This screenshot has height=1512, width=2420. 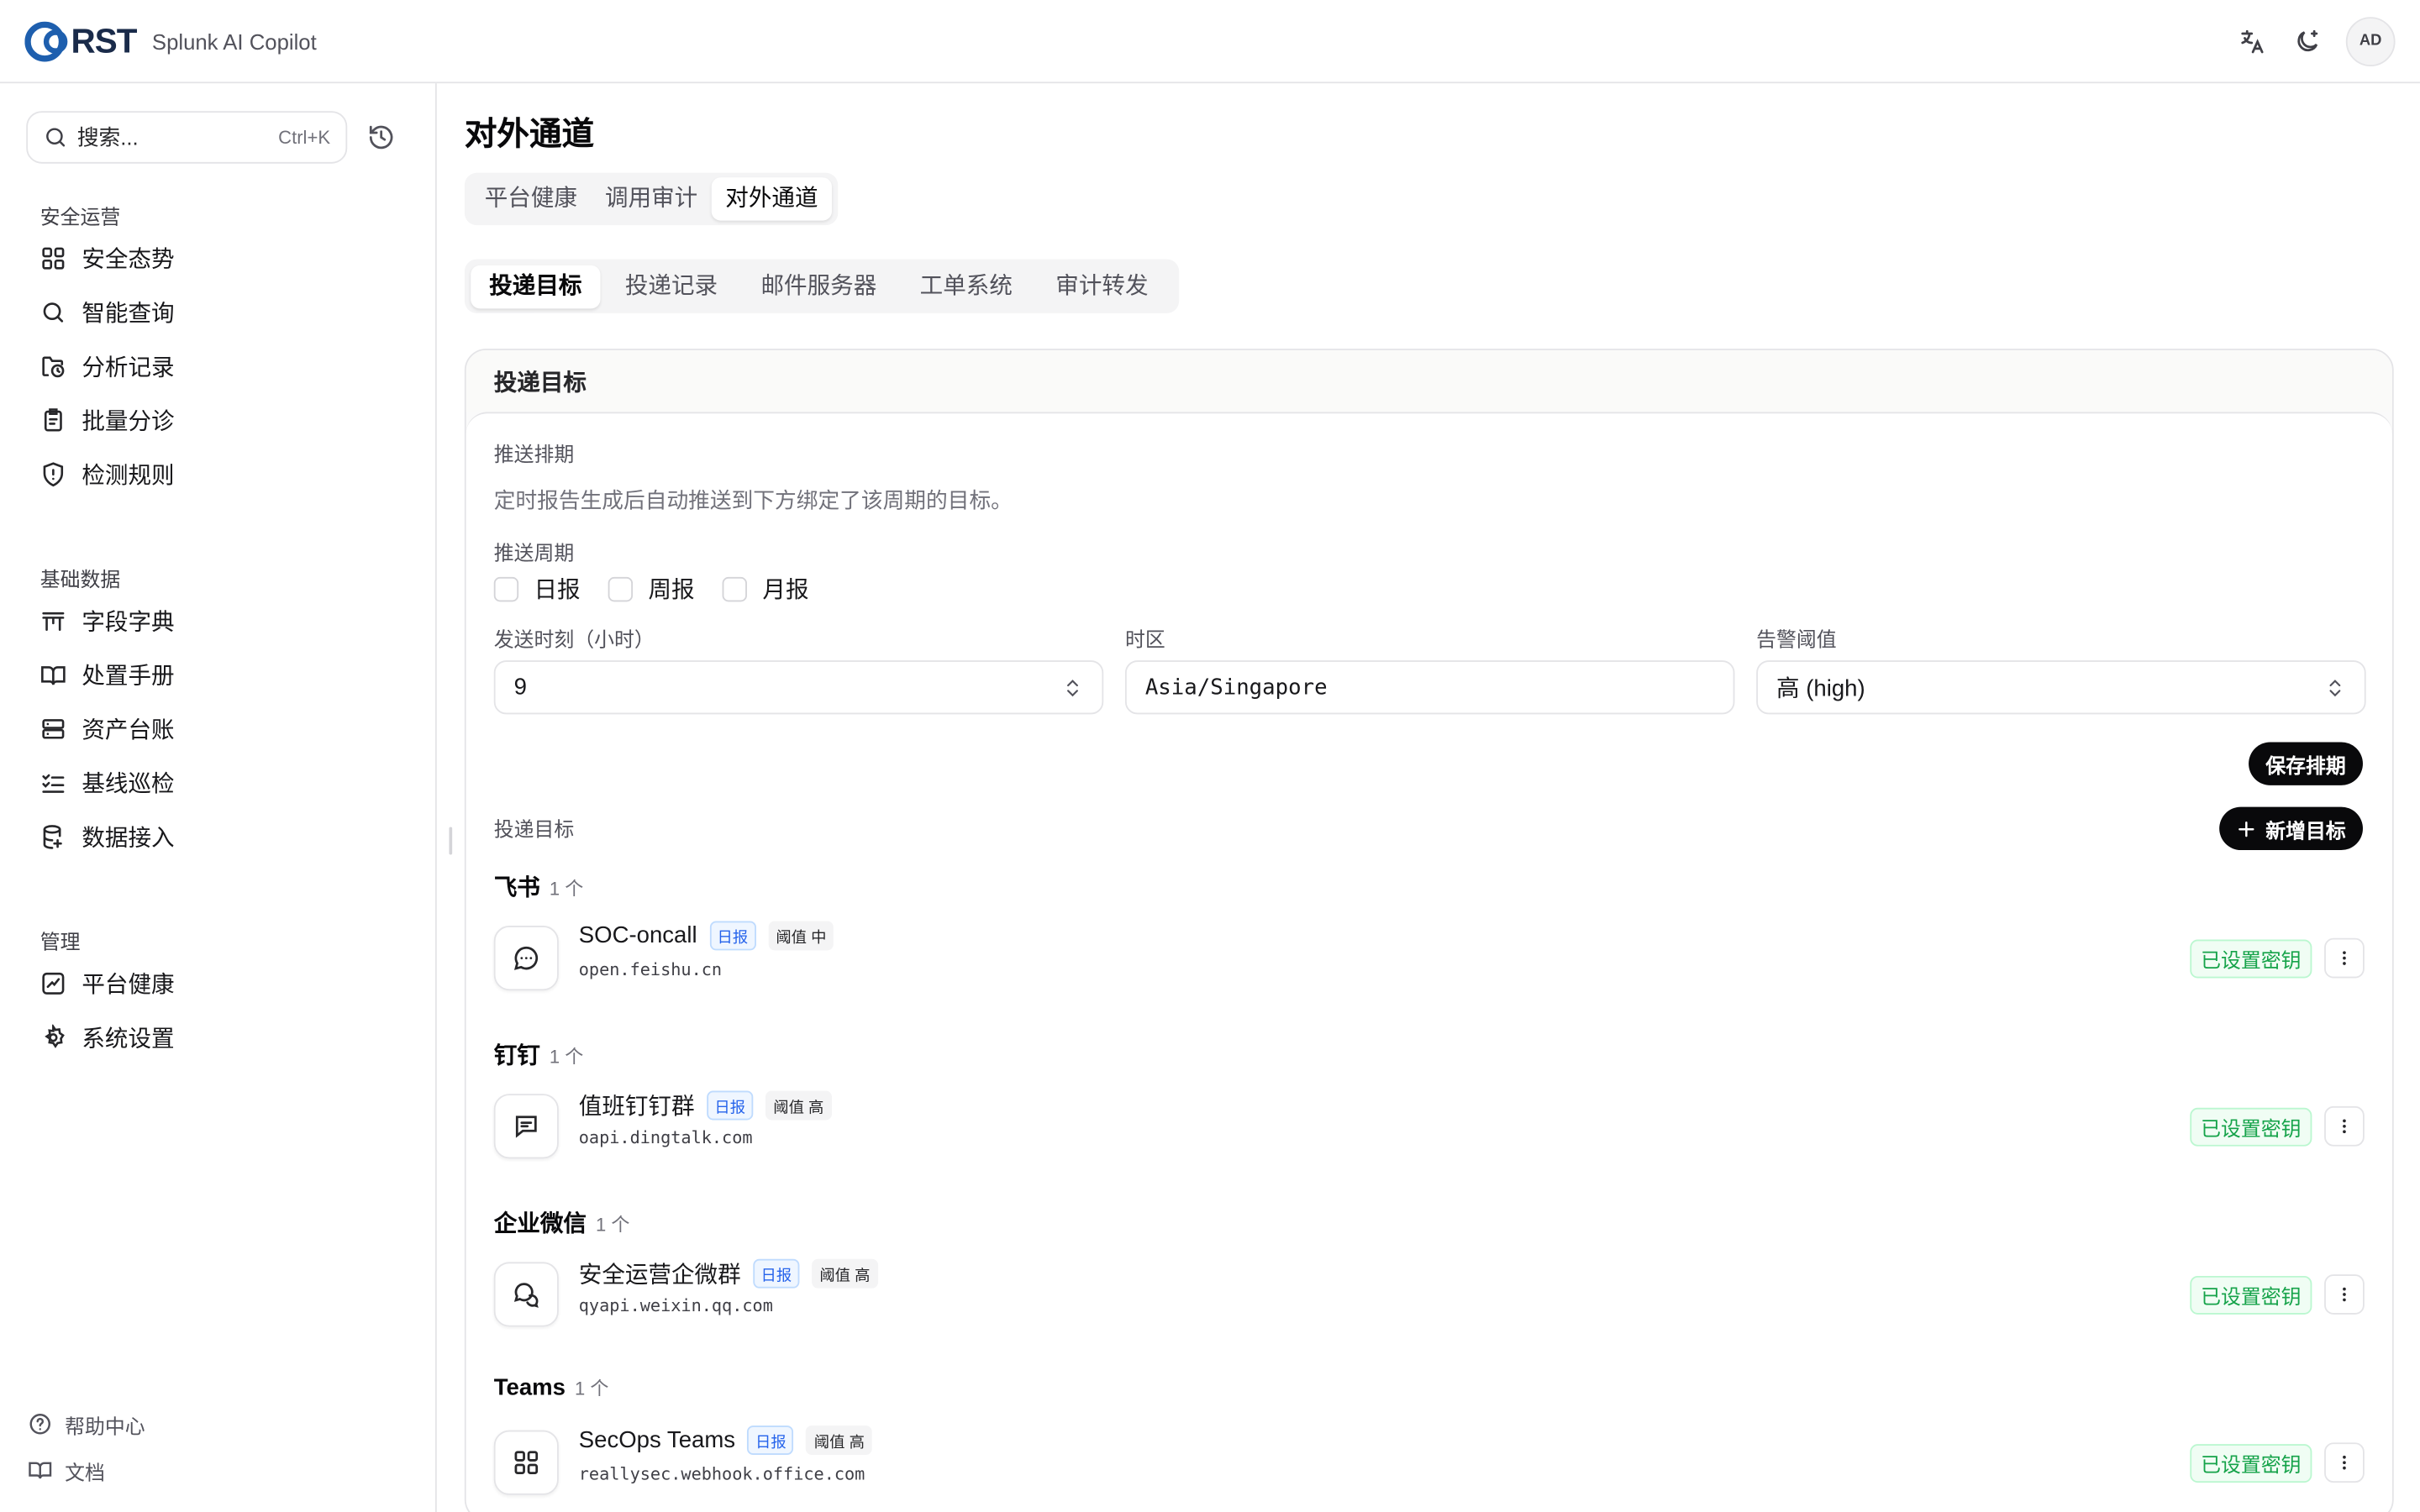 What do you see at coordinates (53, 729) in the screenshot?
I see `server-icon` at bounding box center [53, 729].